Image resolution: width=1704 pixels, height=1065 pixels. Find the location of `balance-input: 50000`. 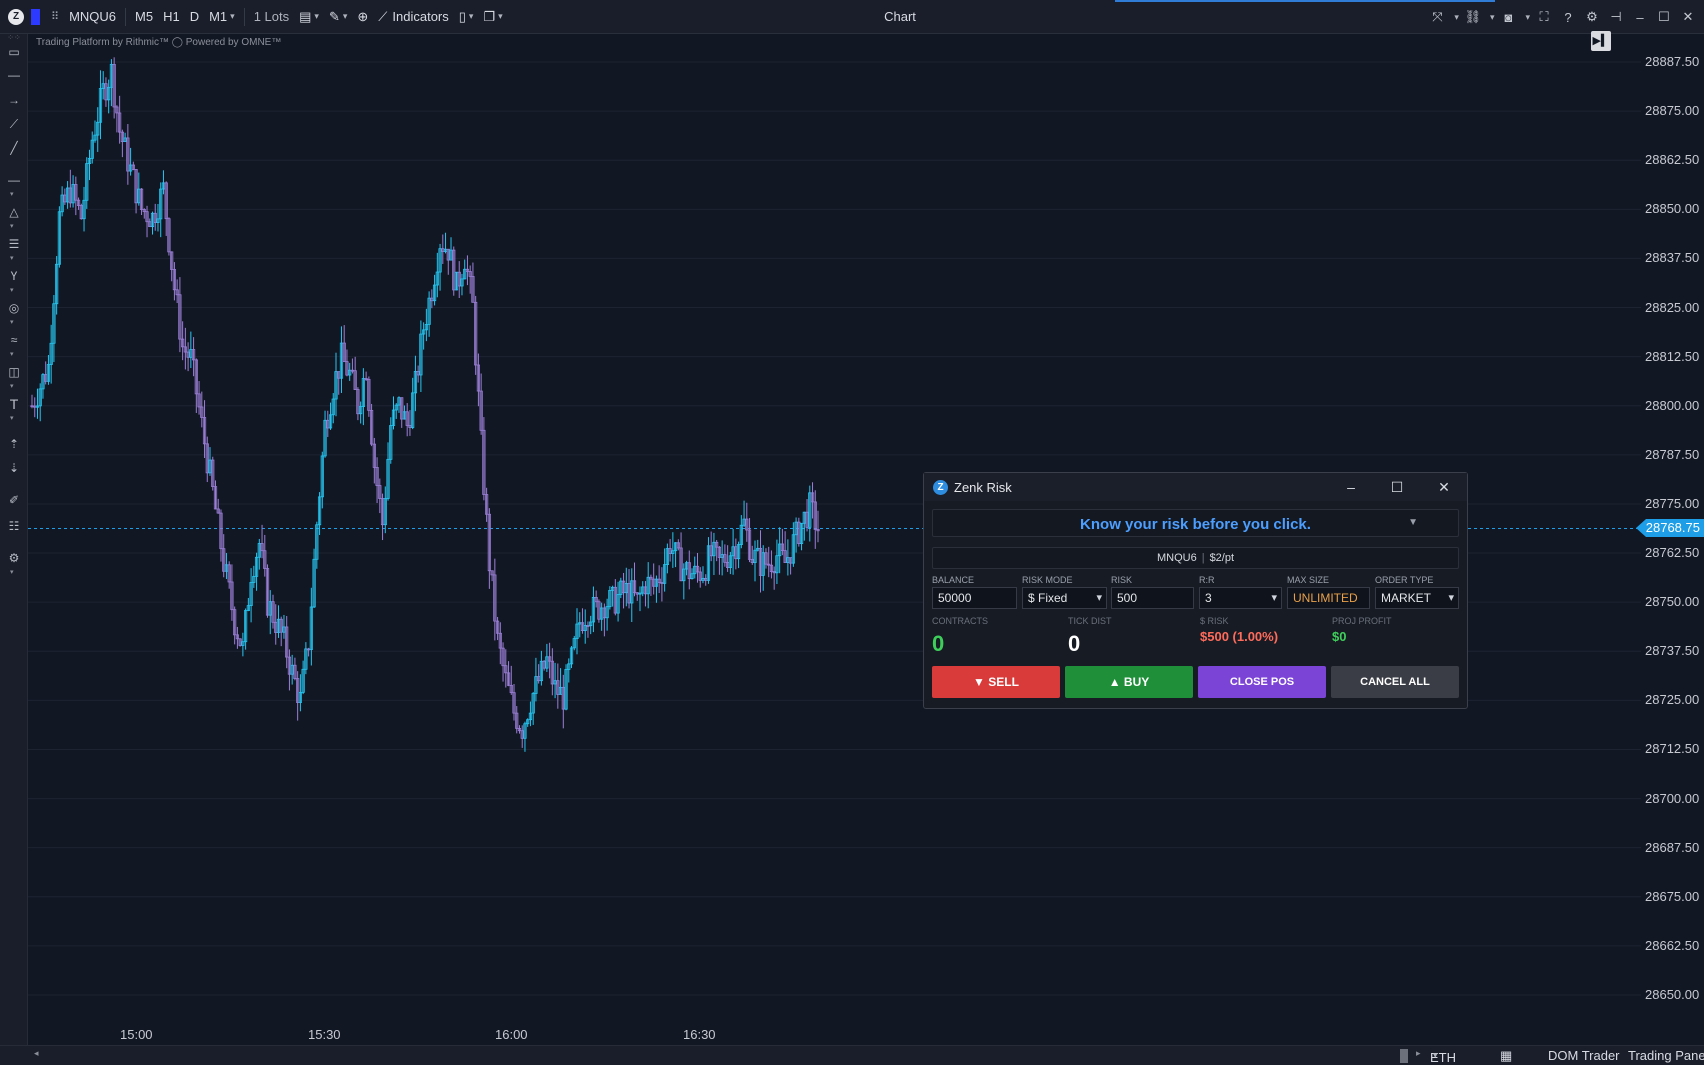

balance-input: 50000 is located at coordinates (974, 598).